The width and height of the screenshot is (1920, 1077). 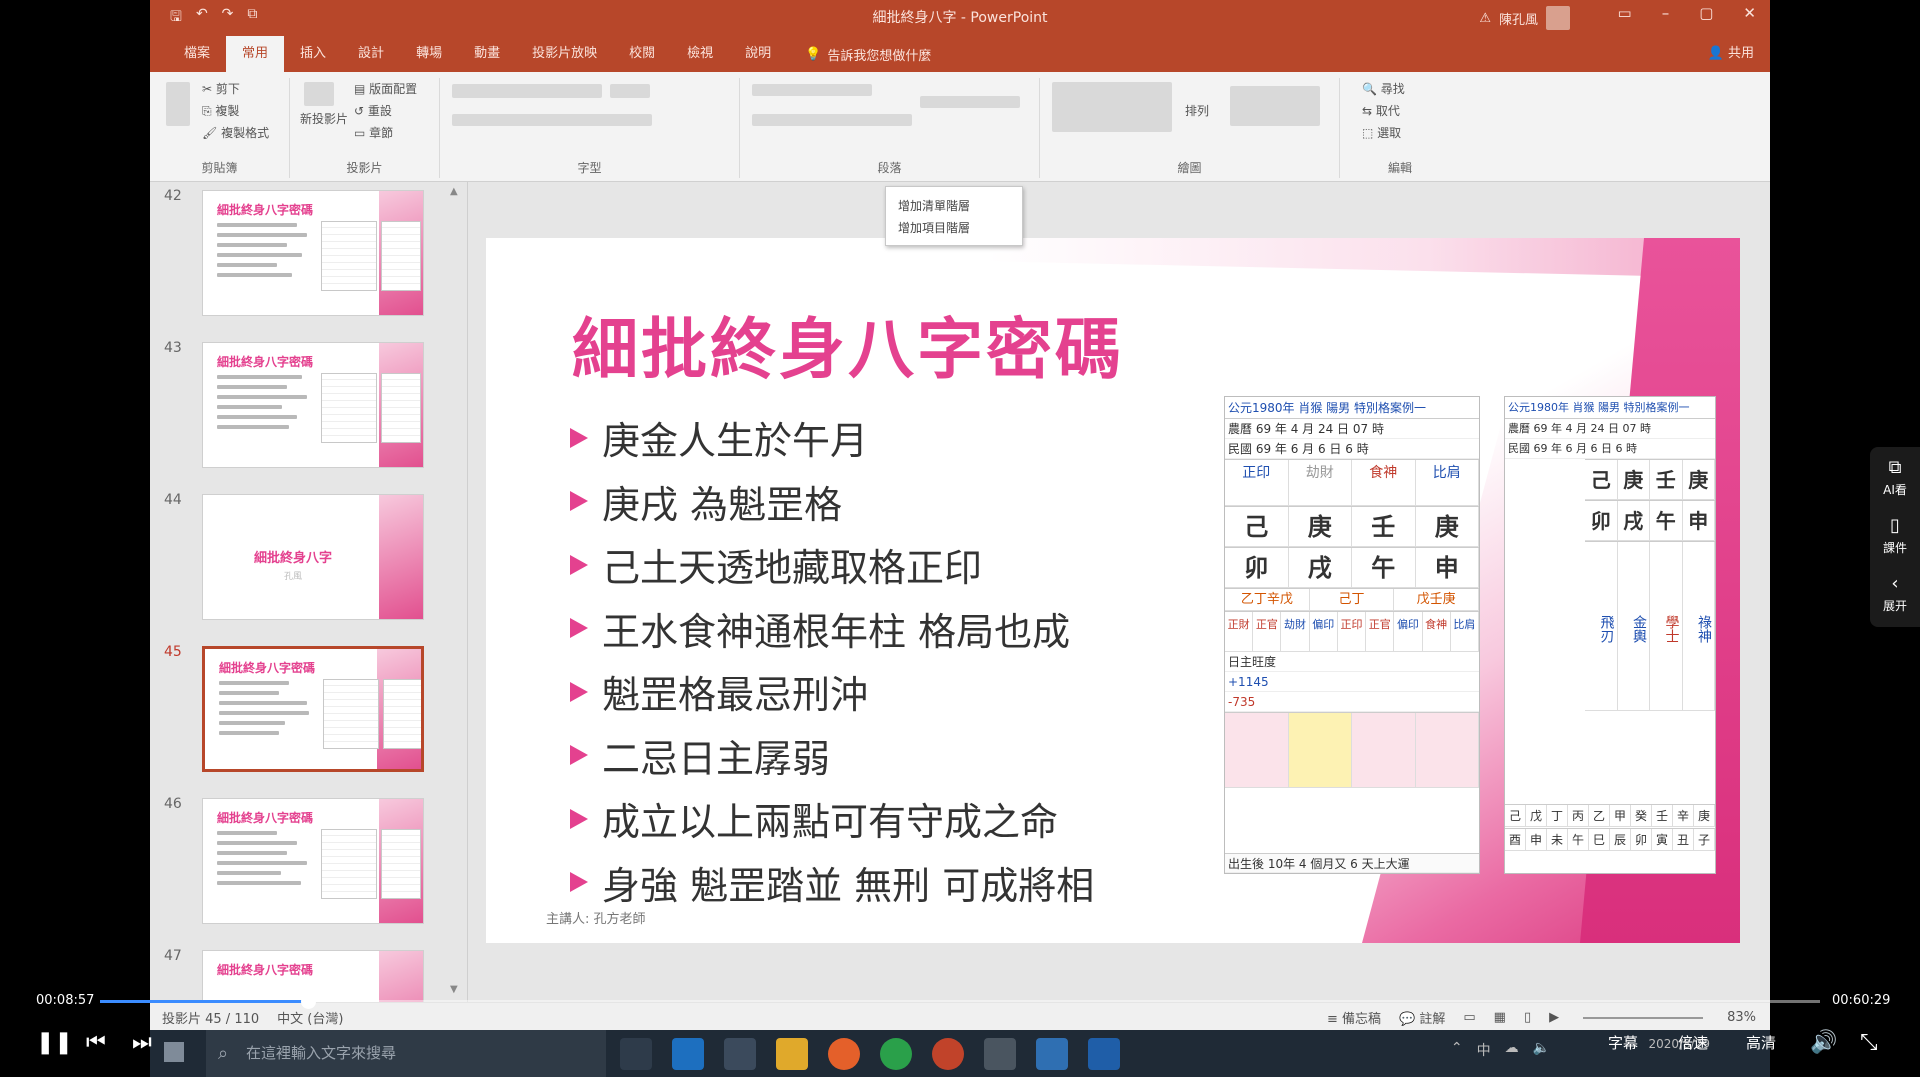 I want to click on side-panel: ⧉ AI看 ▯ 課件 ‹ 展开, so click(x=1895, y=537).